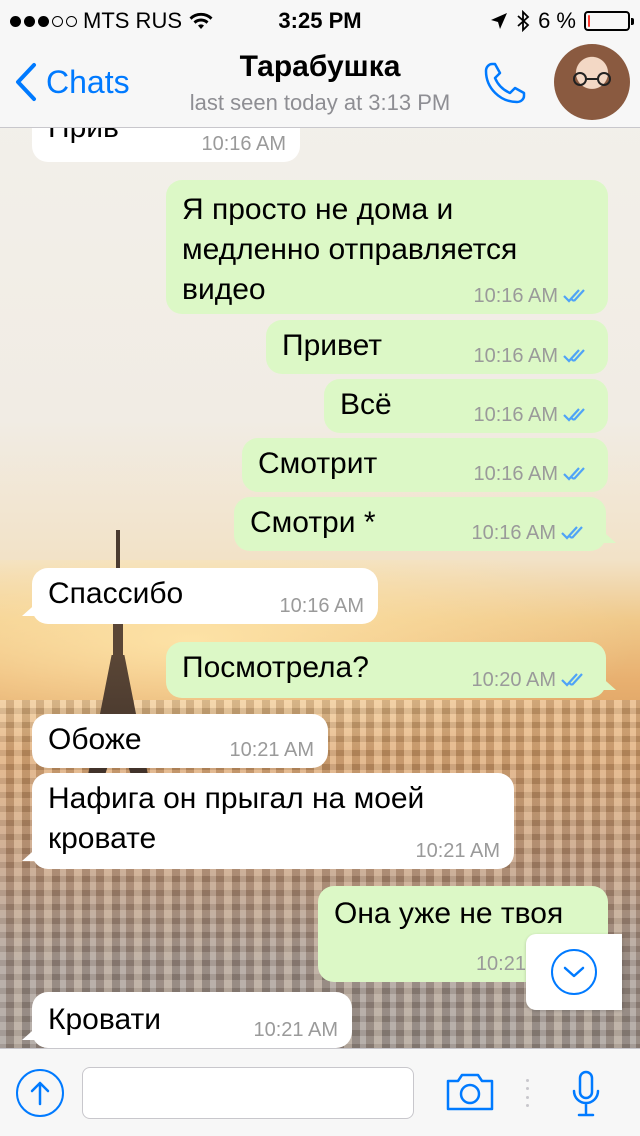 The image size is (640, 1136). Describe the element at coordinates (499, 21) in the screenshot. I see `location-icon` at that location.